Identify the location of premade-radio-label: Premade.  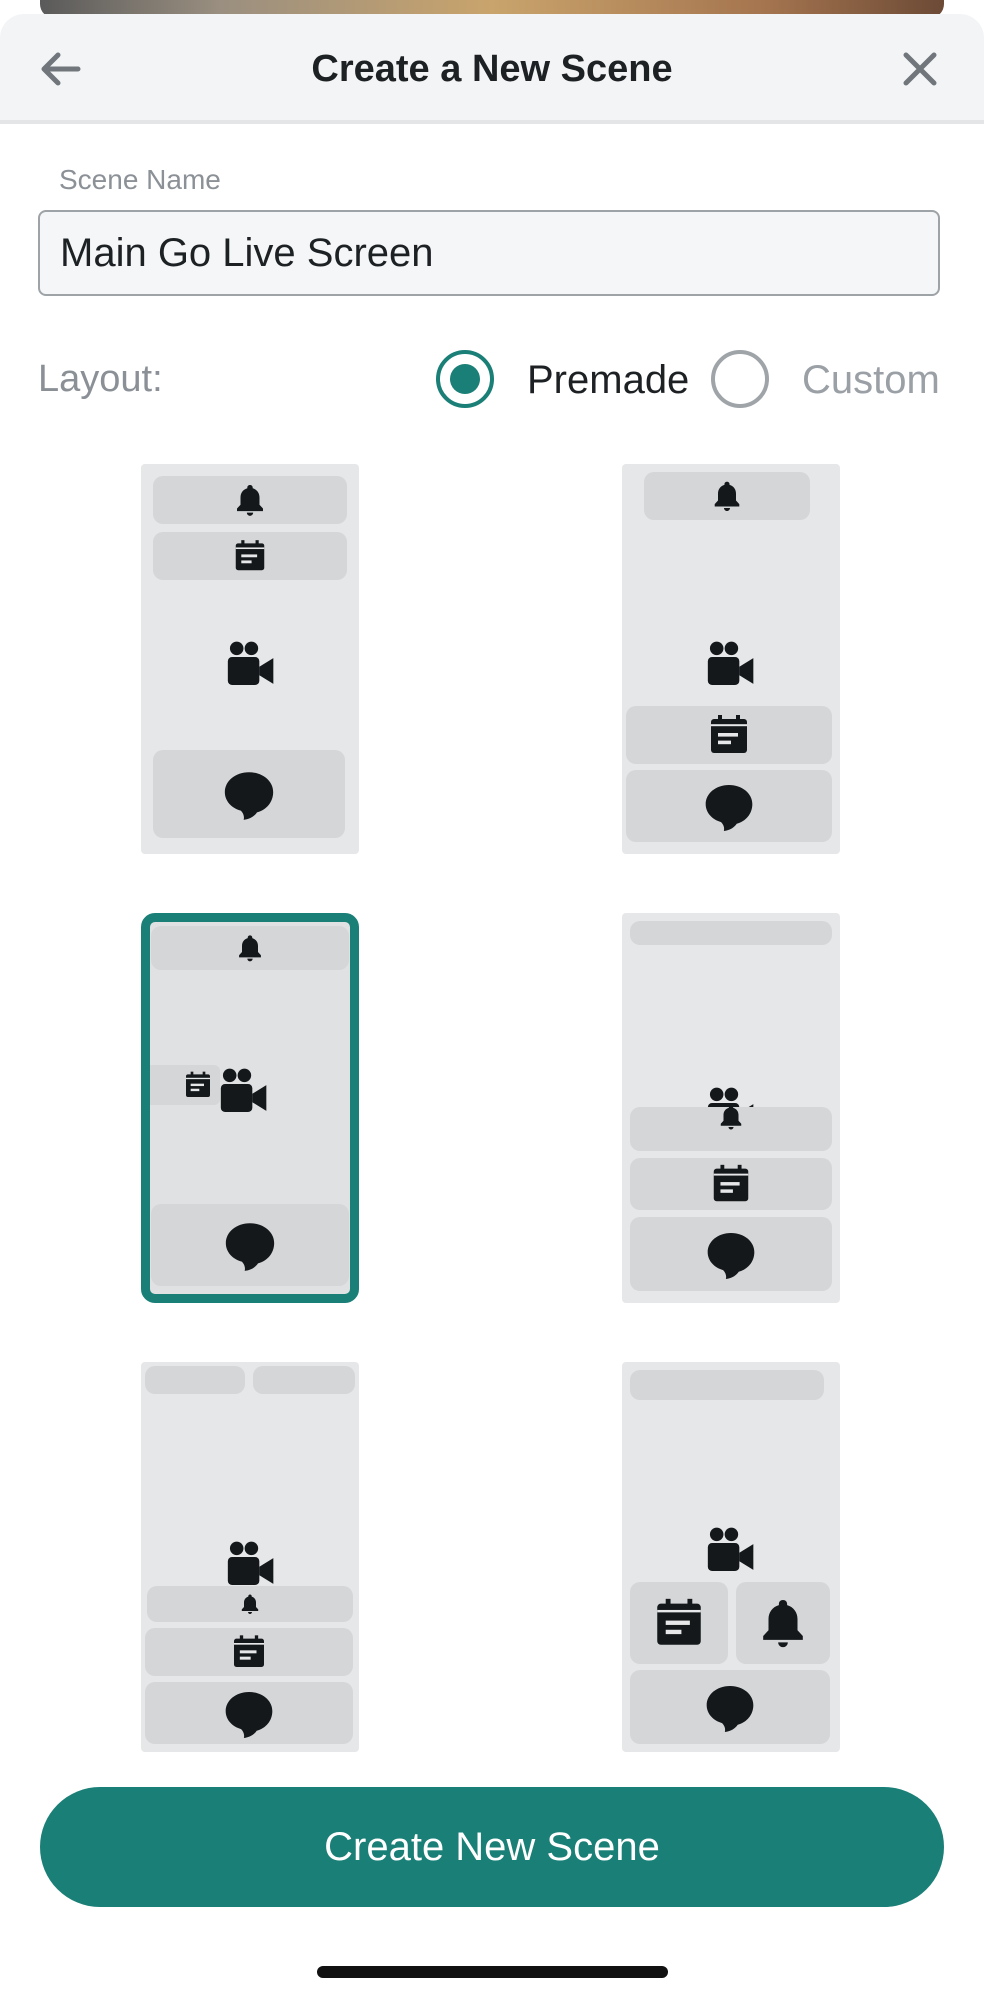
(608, 380).